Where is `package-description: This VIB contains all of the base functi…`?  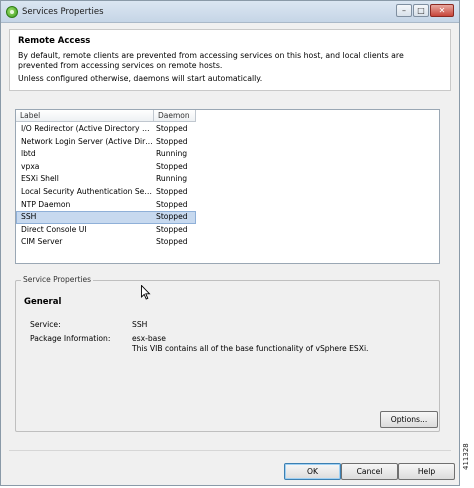
package-description: This VIB contains all of the base functi… is located at coordinates (250, 348).